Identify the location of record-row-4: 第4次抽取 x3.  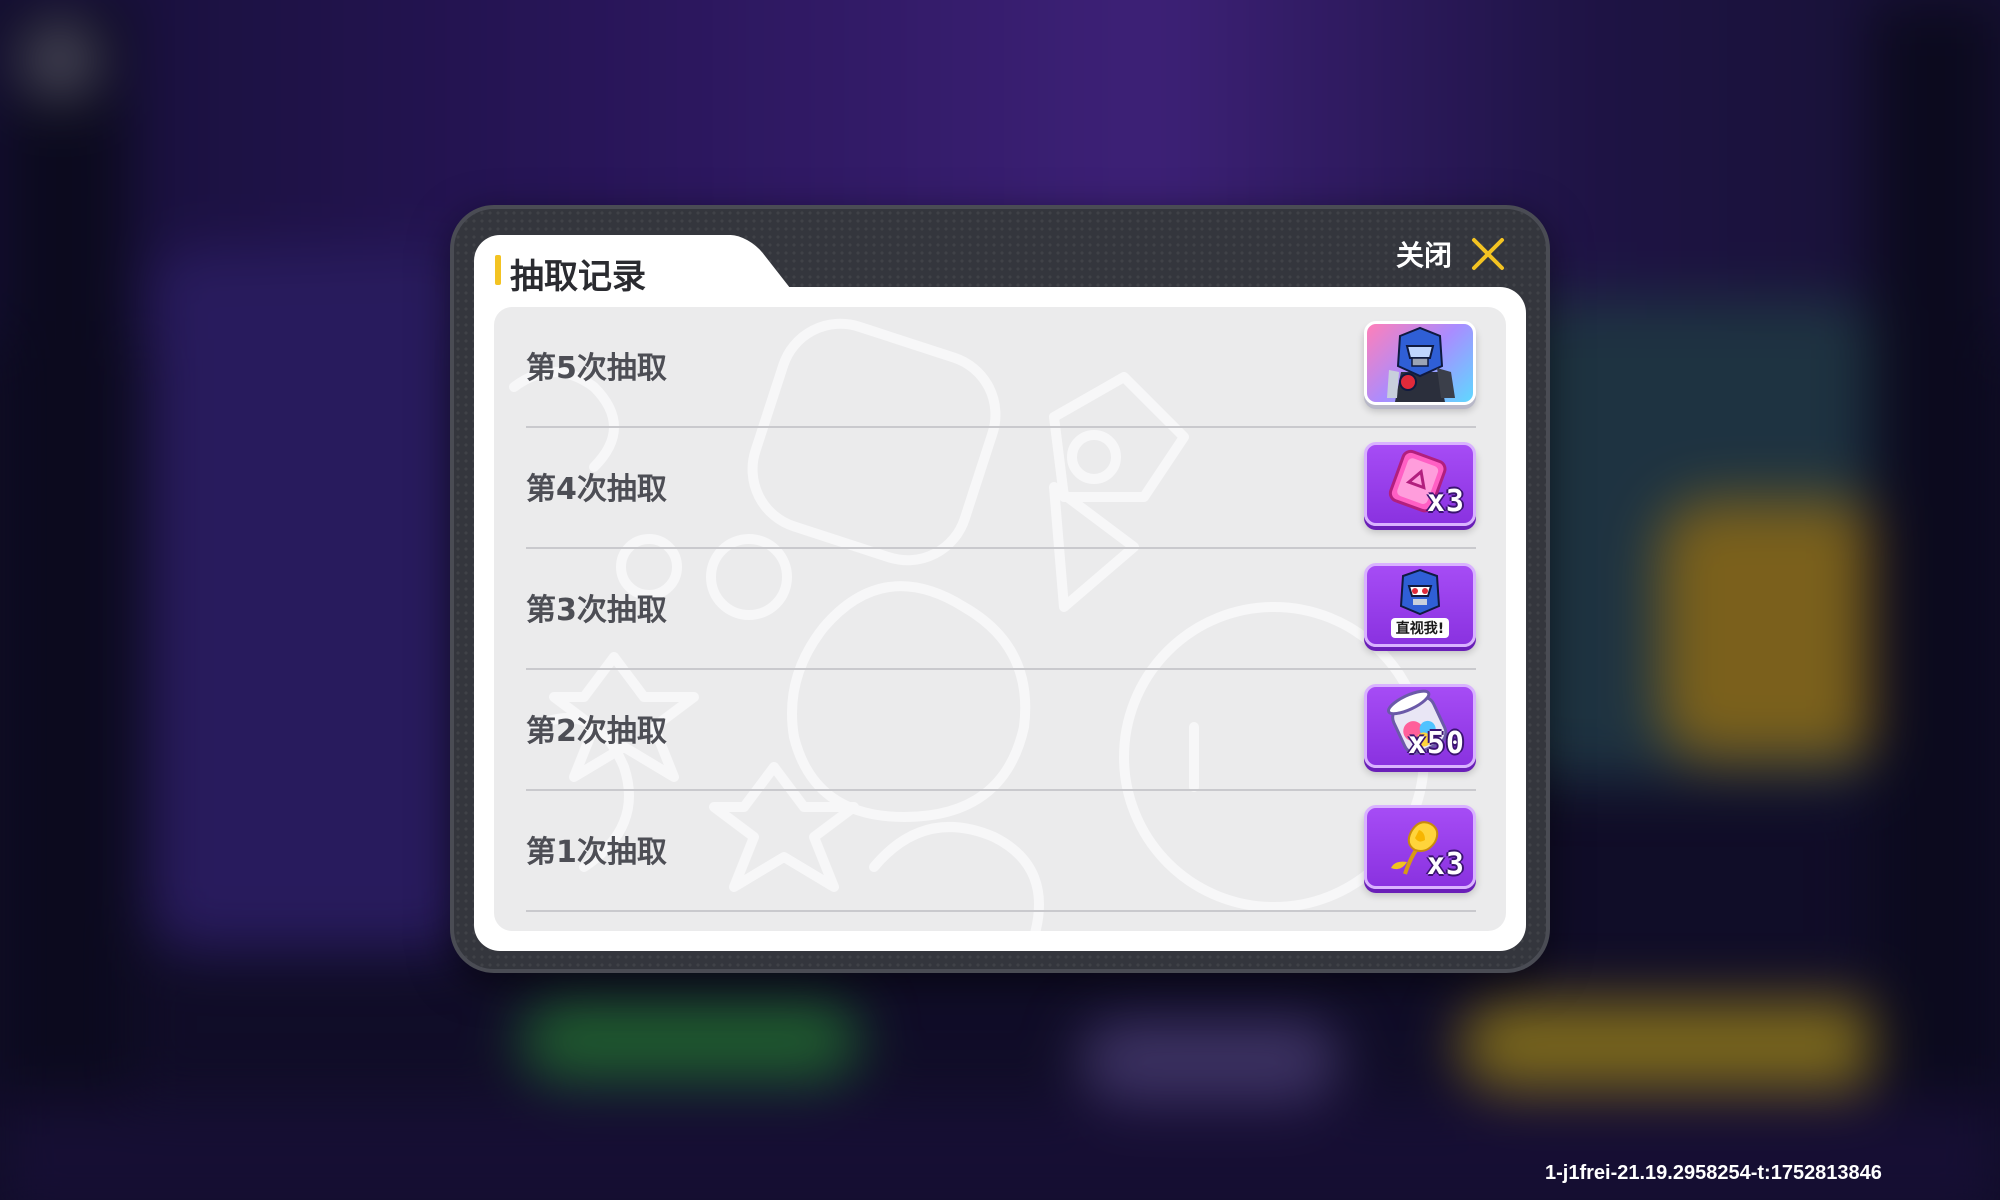
(1000, 488).